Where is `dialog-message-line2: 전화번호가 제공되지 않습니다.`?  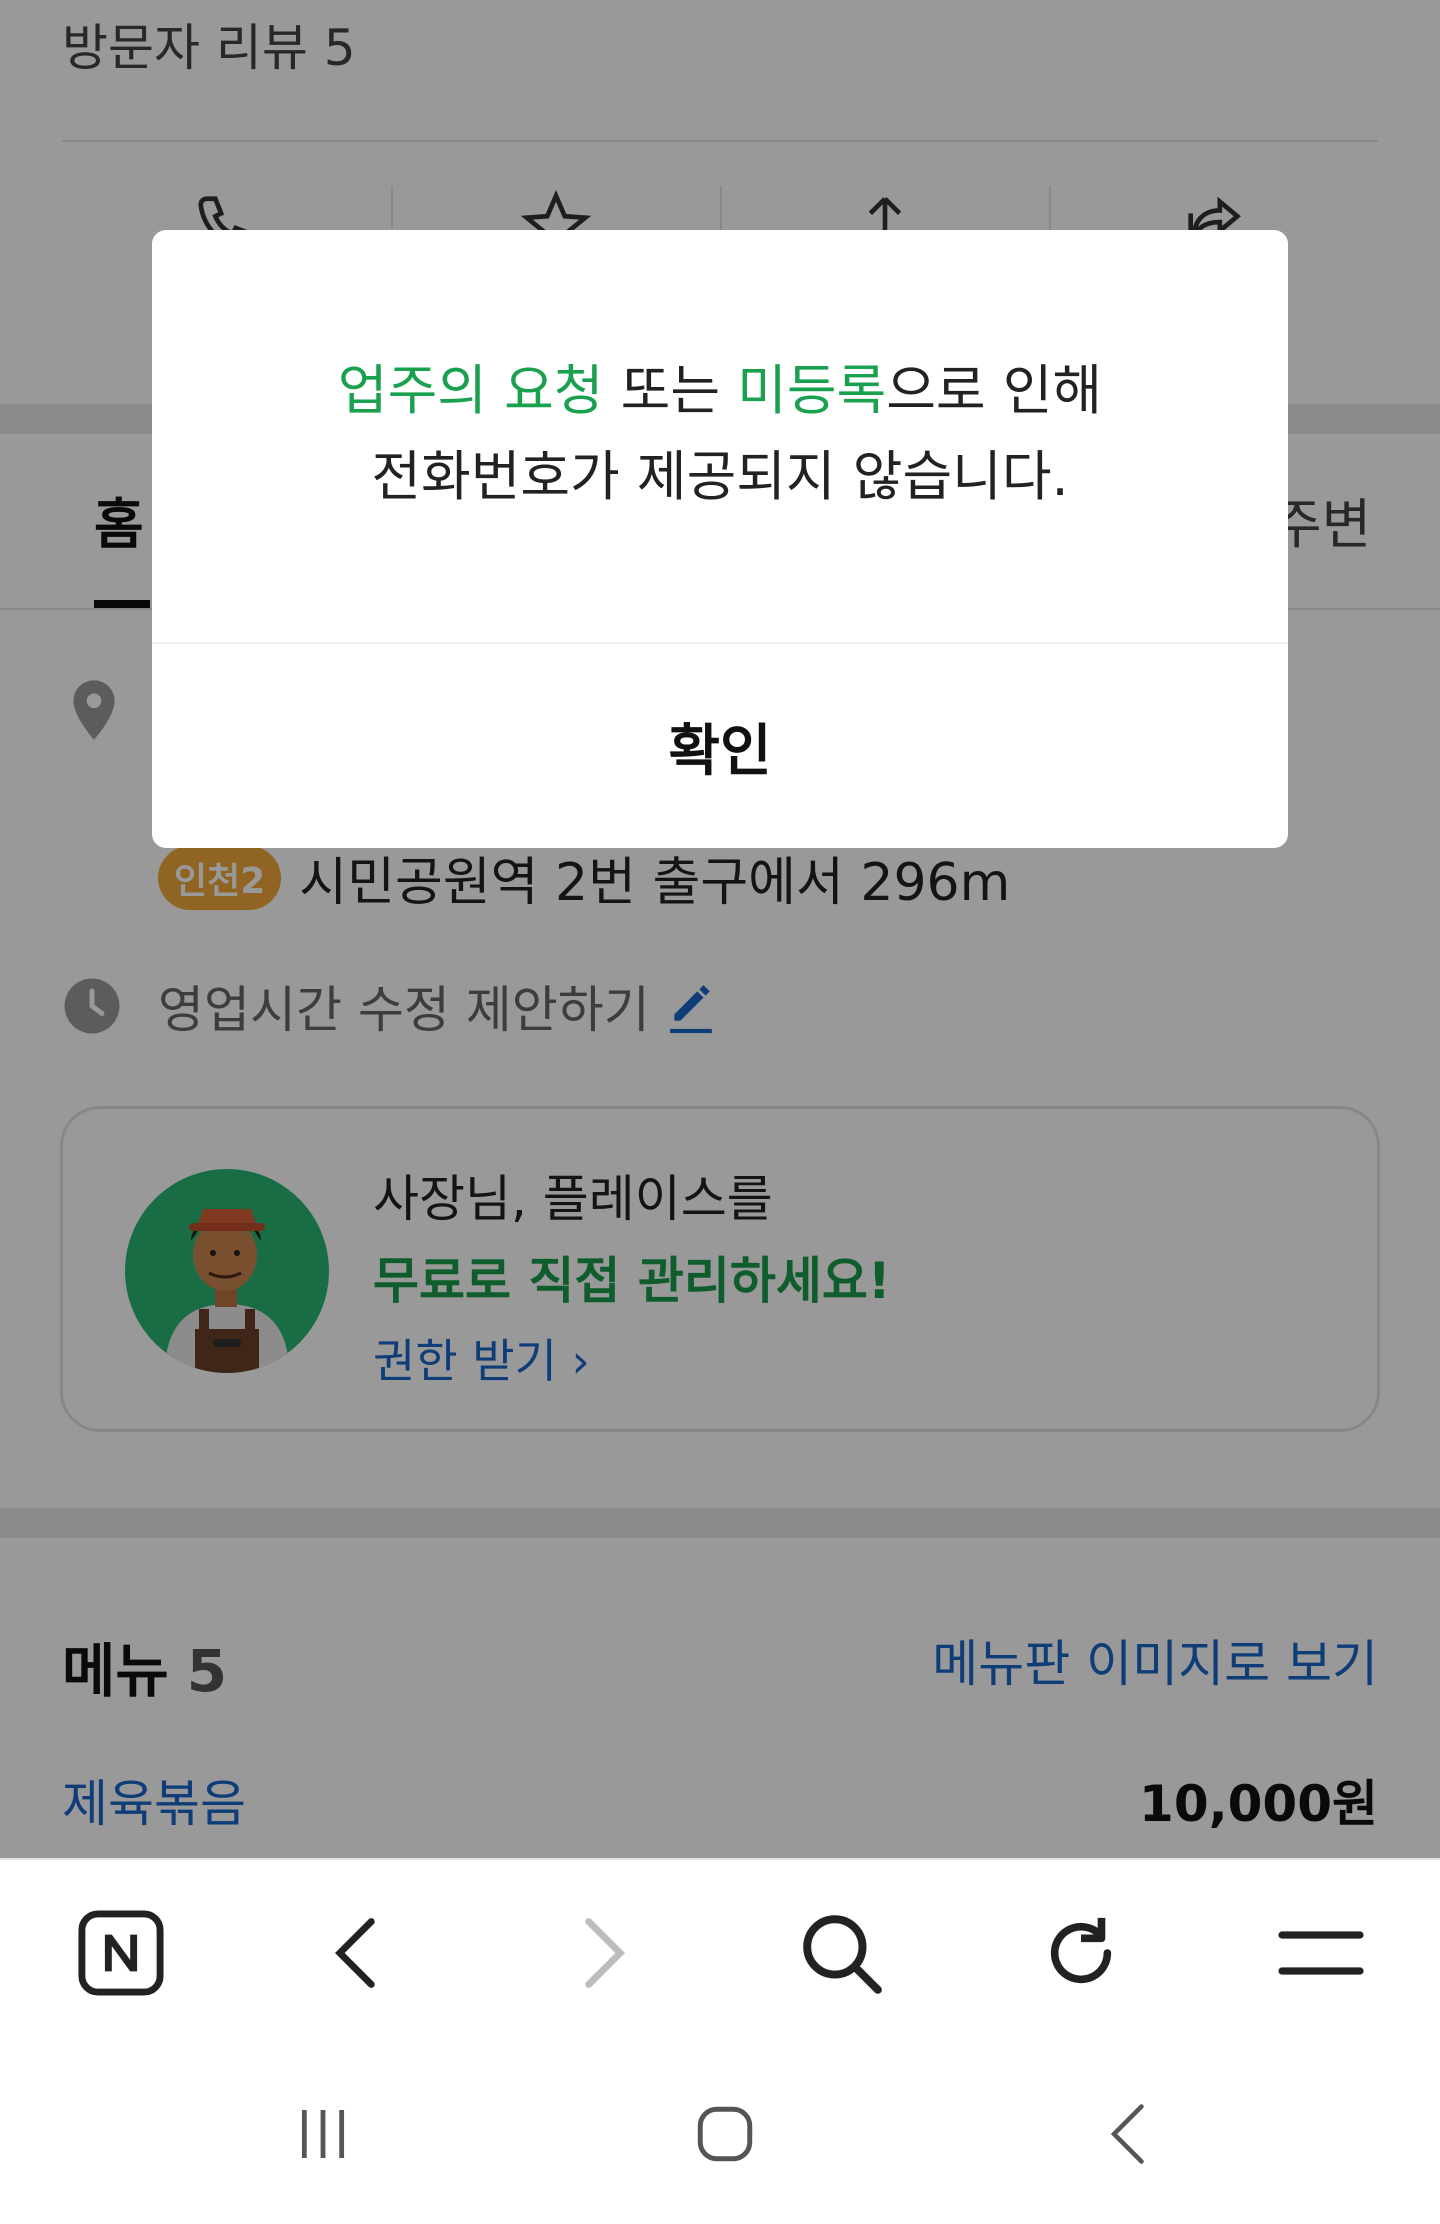 dialog-message-line2: 전화번호가 제공되지 않습니다. is located at coordinates (720, 476).